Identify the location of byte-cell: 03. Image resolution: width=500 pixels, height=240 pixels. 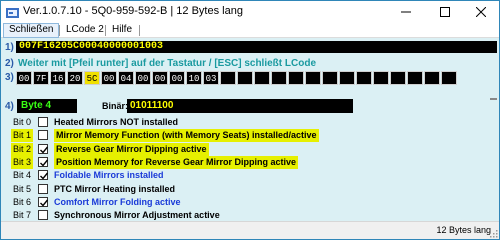
(211, 78).